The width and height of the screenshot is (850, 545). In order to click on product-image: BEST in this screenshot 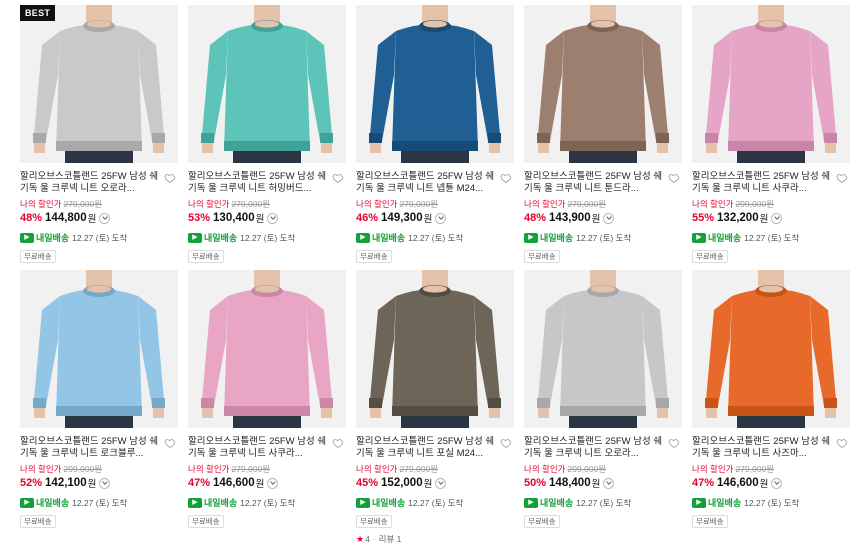, I will do `click(99, 84)`.